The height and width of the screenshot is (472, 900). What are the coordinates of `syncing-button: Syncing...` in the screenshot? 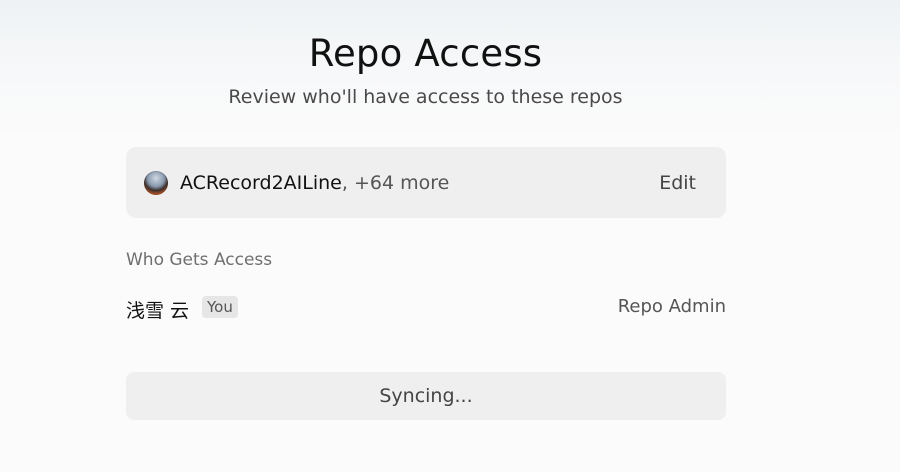 It's located at (426, 396).